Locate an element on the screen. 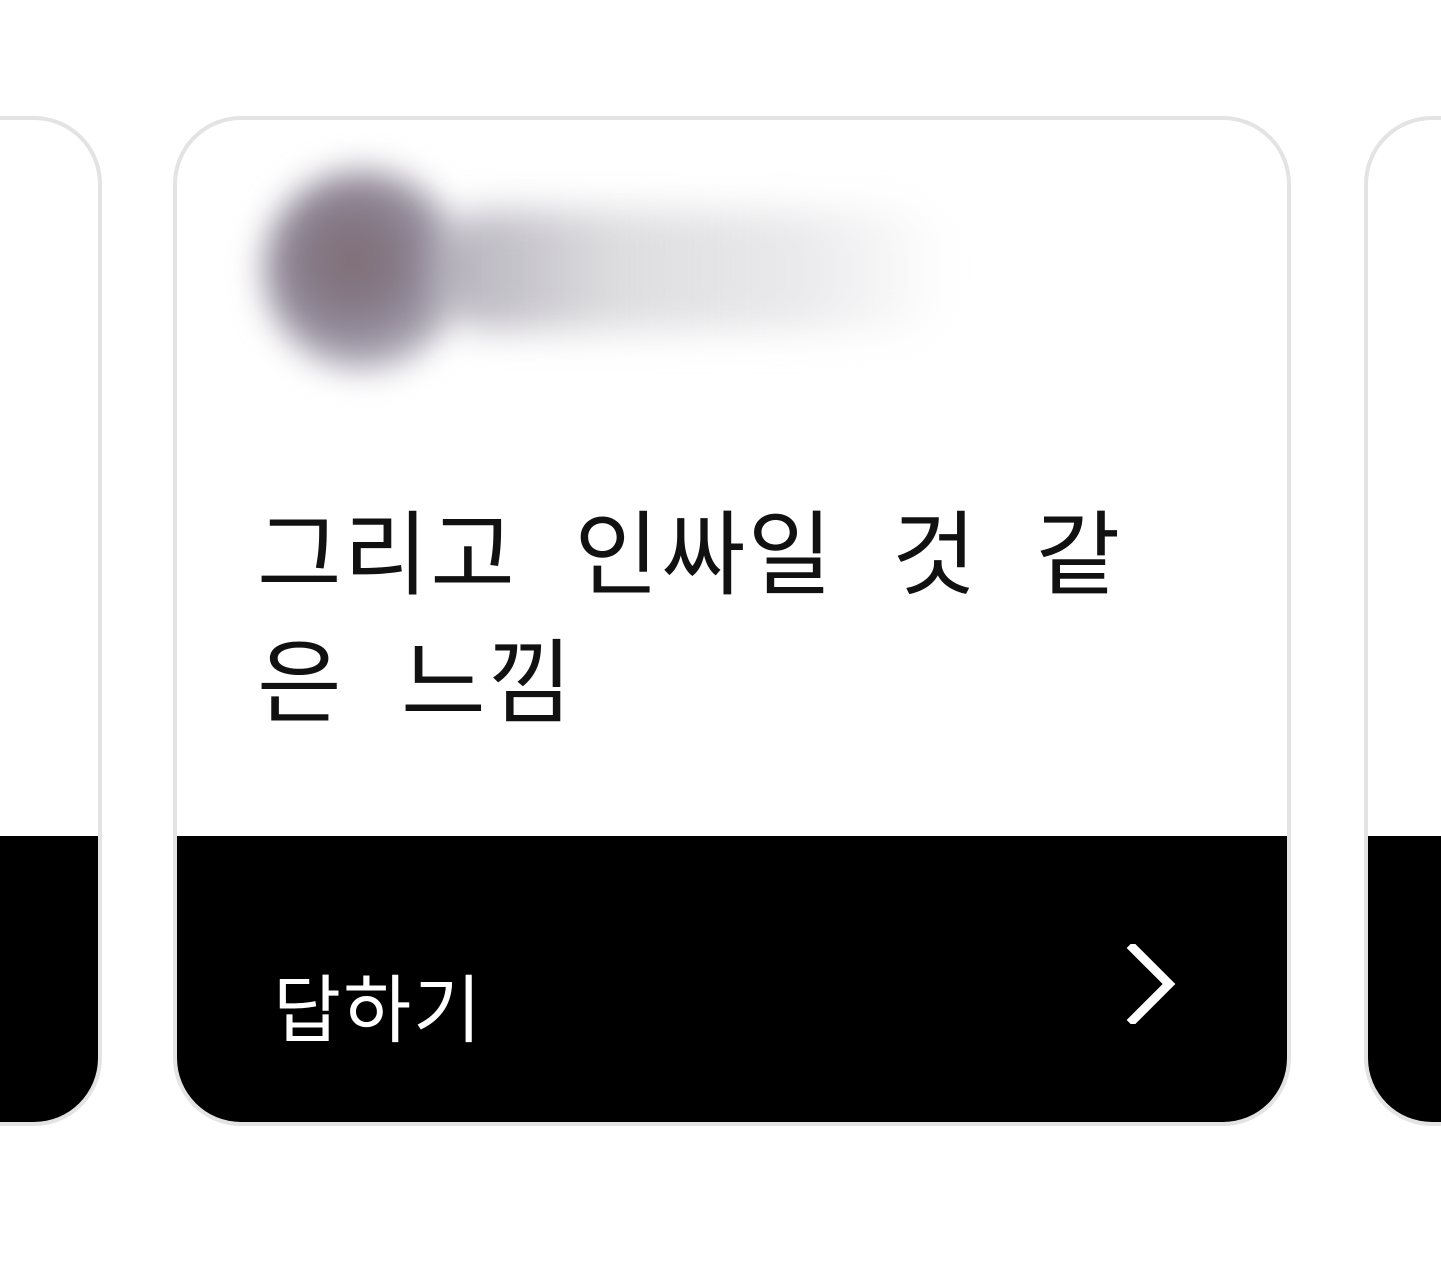 The image size is (1441, 1280). author-info is located at coordinates (603, 270).